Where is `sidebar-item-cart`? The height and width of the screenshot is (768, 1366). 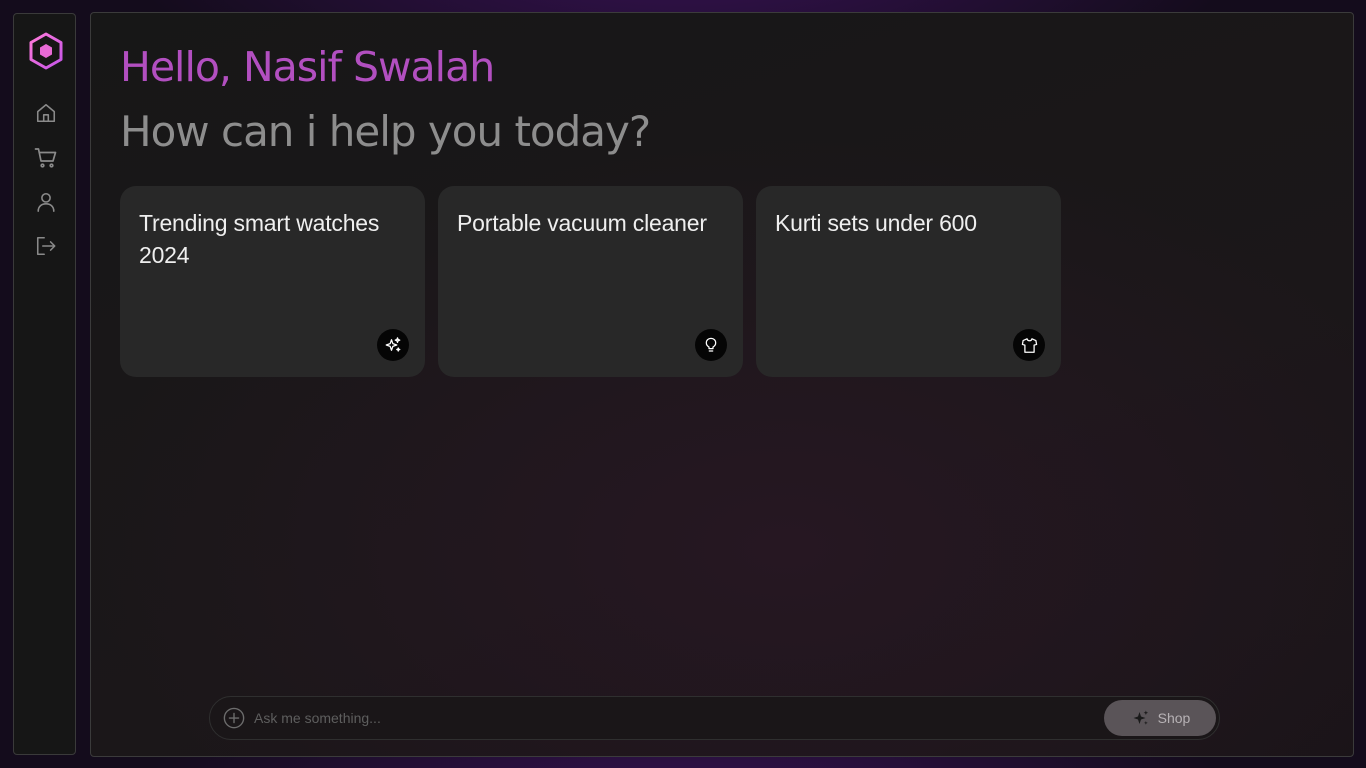 sidebar-item-cart is located at coordinates (46, 158).